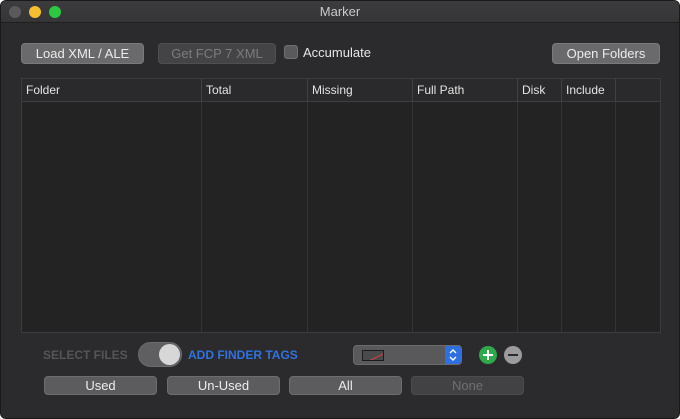  Describe the element at coordinates (223, 385) in the screenshot. I see `unused-button: Un-Used` at that location.